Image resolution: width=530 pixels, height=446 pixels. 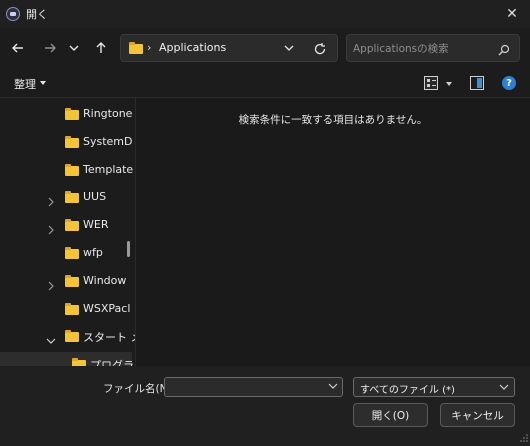 I want to click on sidebar-item-label: UUS, so click(x=95, y=197).